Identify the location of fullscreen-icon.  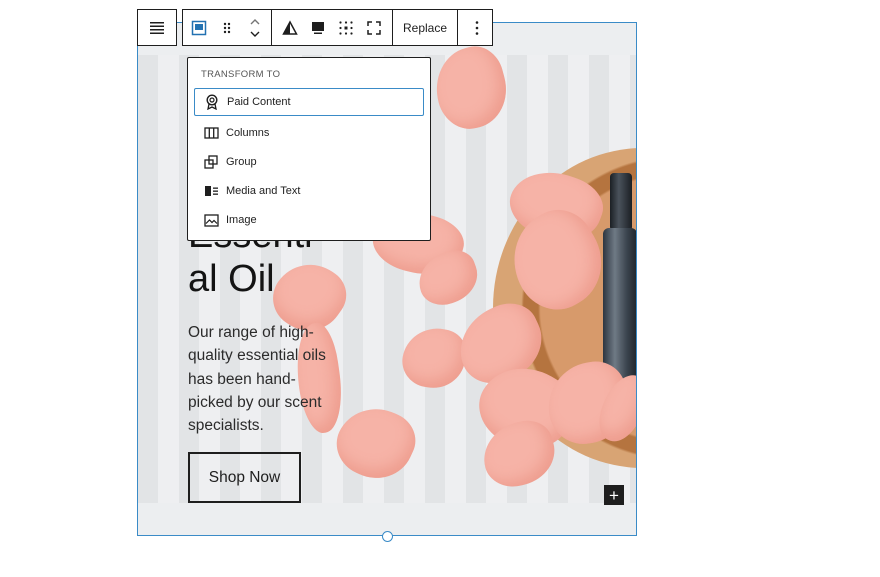
(374, 27).